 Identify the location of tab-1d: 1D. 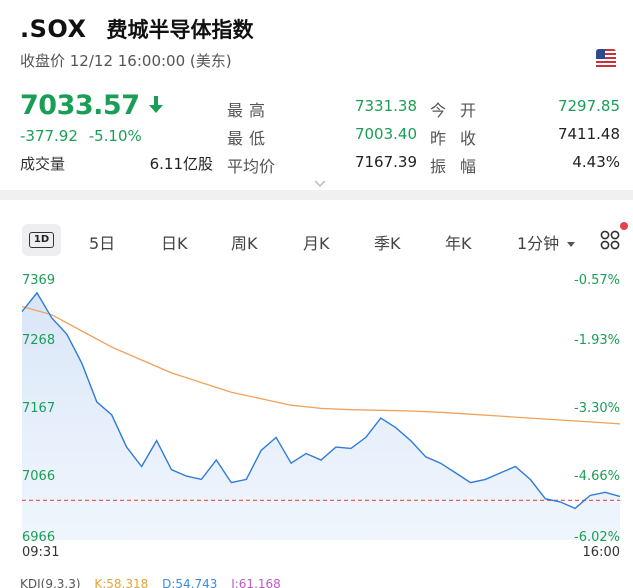
(41, 240).